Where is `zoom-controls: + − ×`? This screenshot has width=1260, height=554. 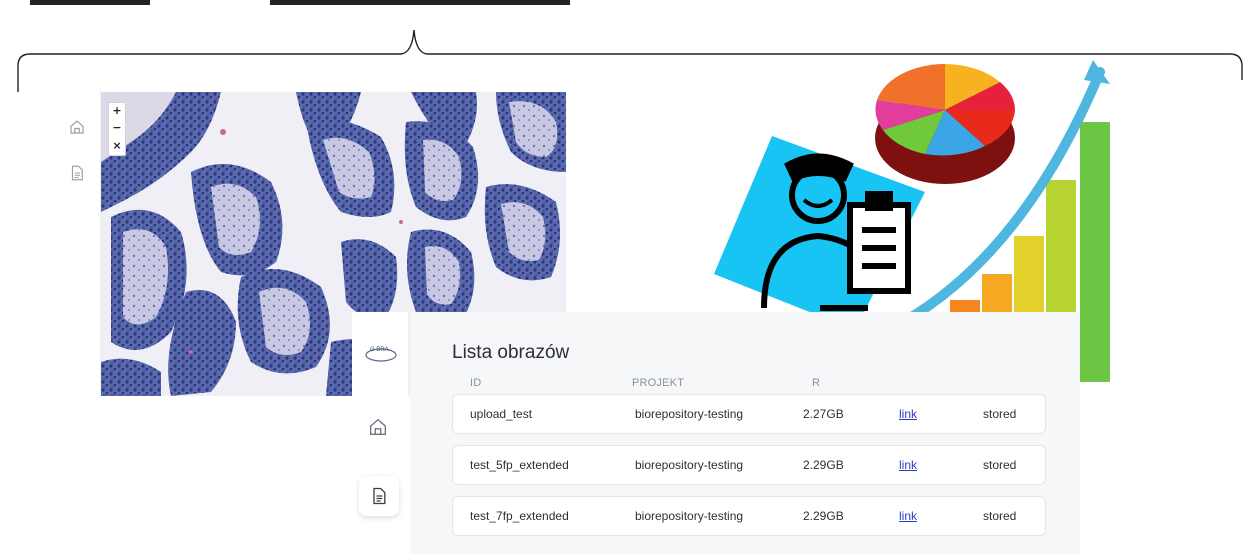 zoom-controls: + − × is located at coordinates (117, 129).